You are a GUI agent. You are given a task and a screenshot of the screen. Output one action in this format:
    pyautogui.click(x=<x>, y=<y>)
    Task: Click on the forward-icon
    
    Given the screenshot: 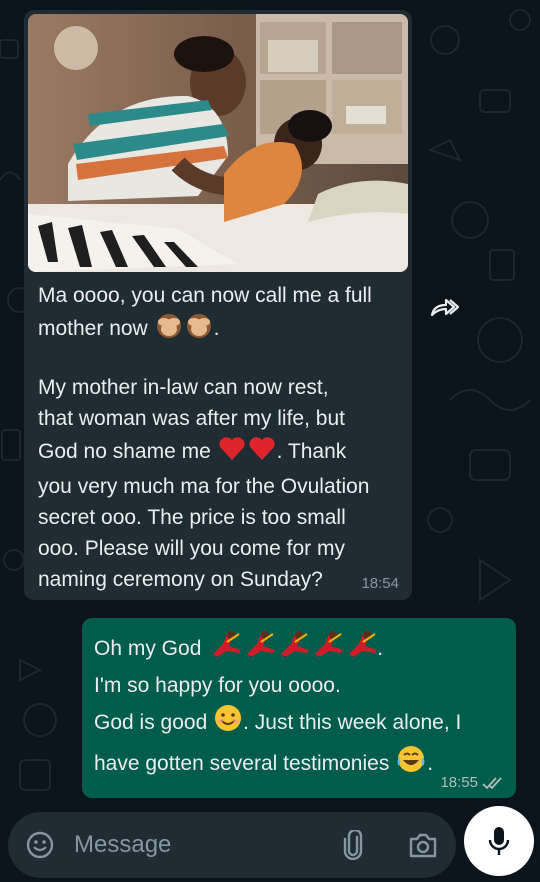 What is the action you would take?
    pyautogui.click(x=445, y=307)
    